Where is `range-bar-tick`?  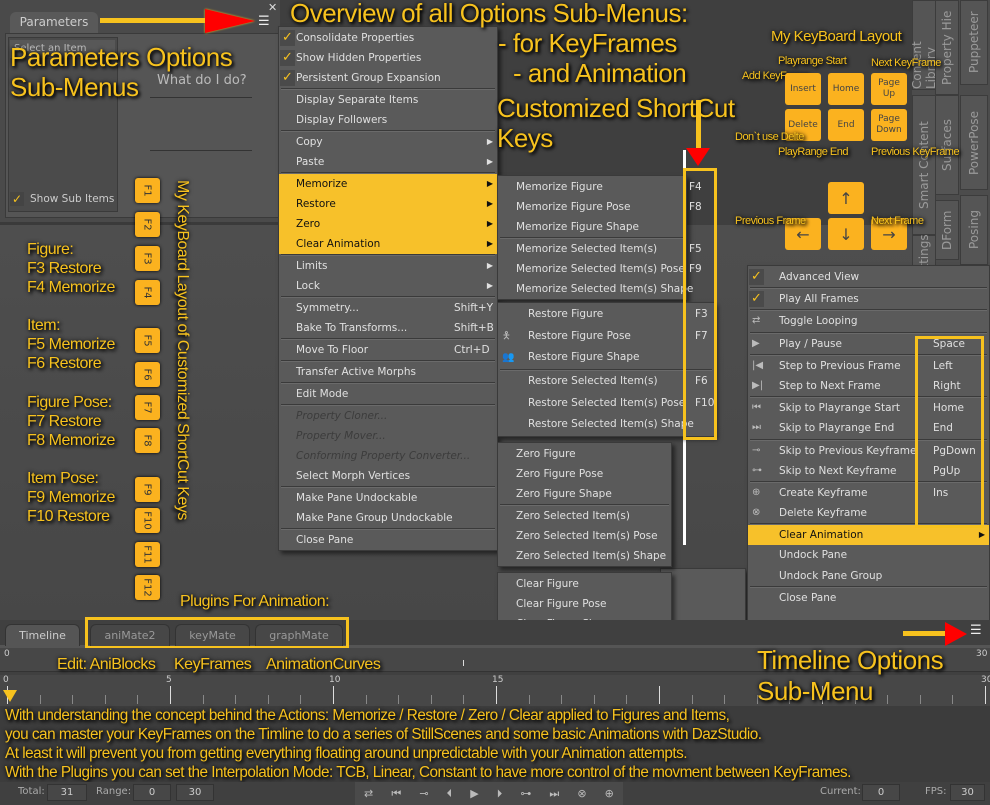
range-bar-tick is located at coordinates (463, 663).